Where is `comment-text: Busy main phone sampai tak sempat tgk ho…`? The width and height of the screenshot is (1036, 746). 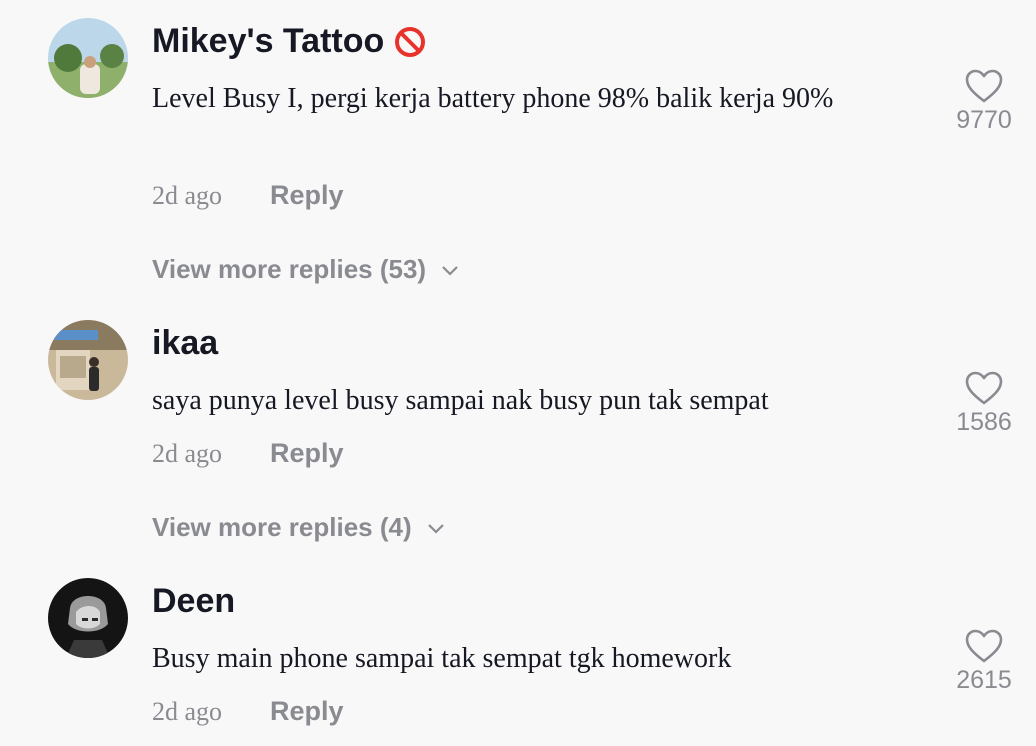 comment-text: Busy main phone sampai tak sempat tgk ho… is located at coordinates (442, 658).